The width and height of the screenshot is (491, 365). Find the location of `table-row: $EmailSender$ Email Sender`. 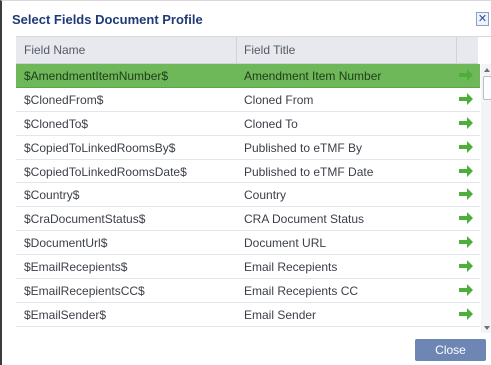

table-row: $EmailSender$ Email Sender is located at coordinates (248, 315).